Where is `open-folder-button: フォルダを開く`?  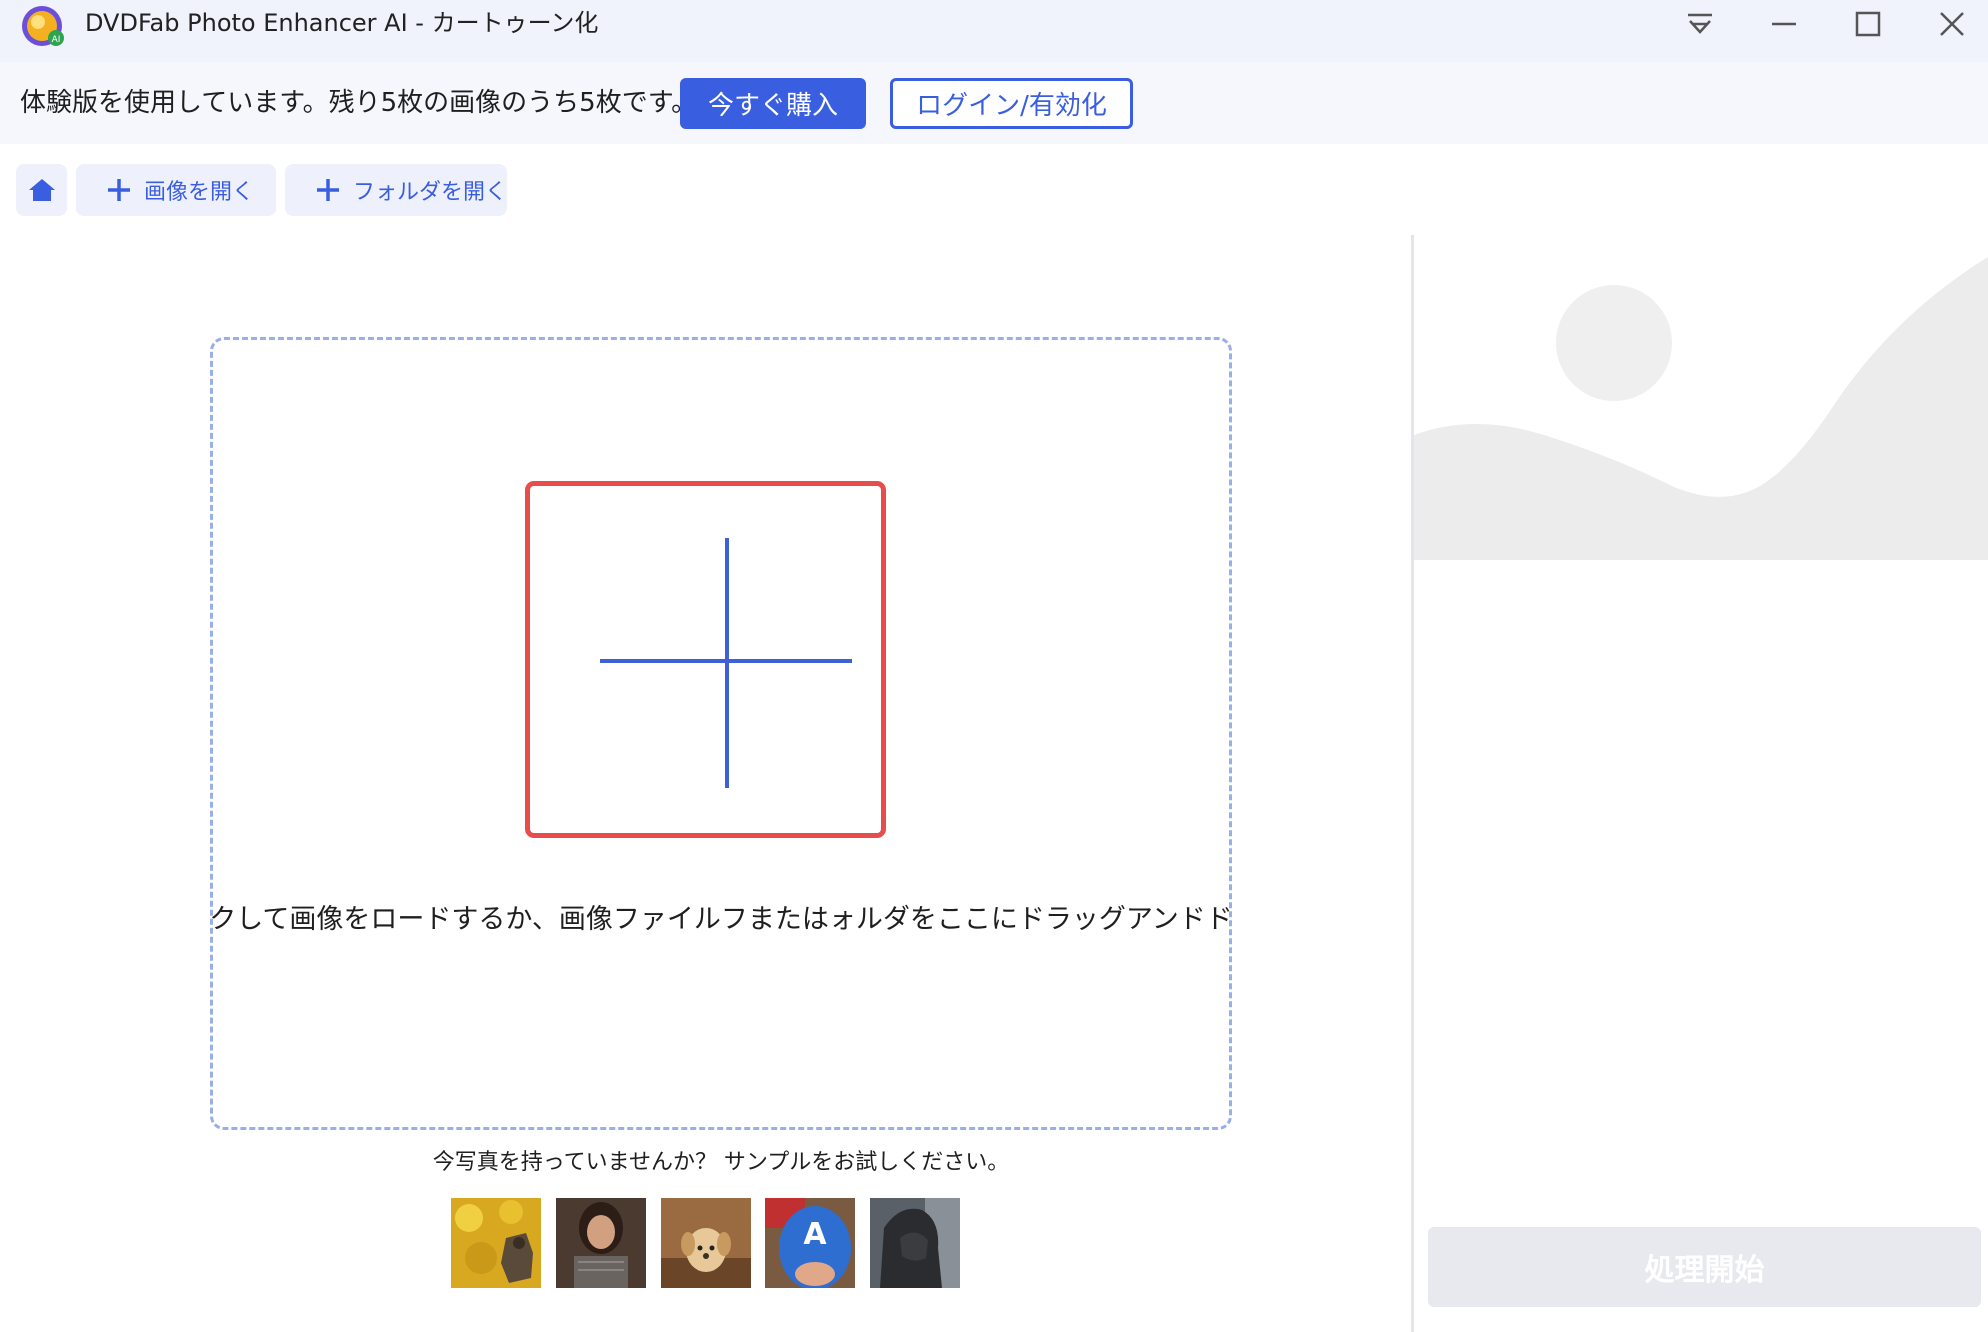 open-folder-button: フォルダを開く is located at coordinates (396, 190).